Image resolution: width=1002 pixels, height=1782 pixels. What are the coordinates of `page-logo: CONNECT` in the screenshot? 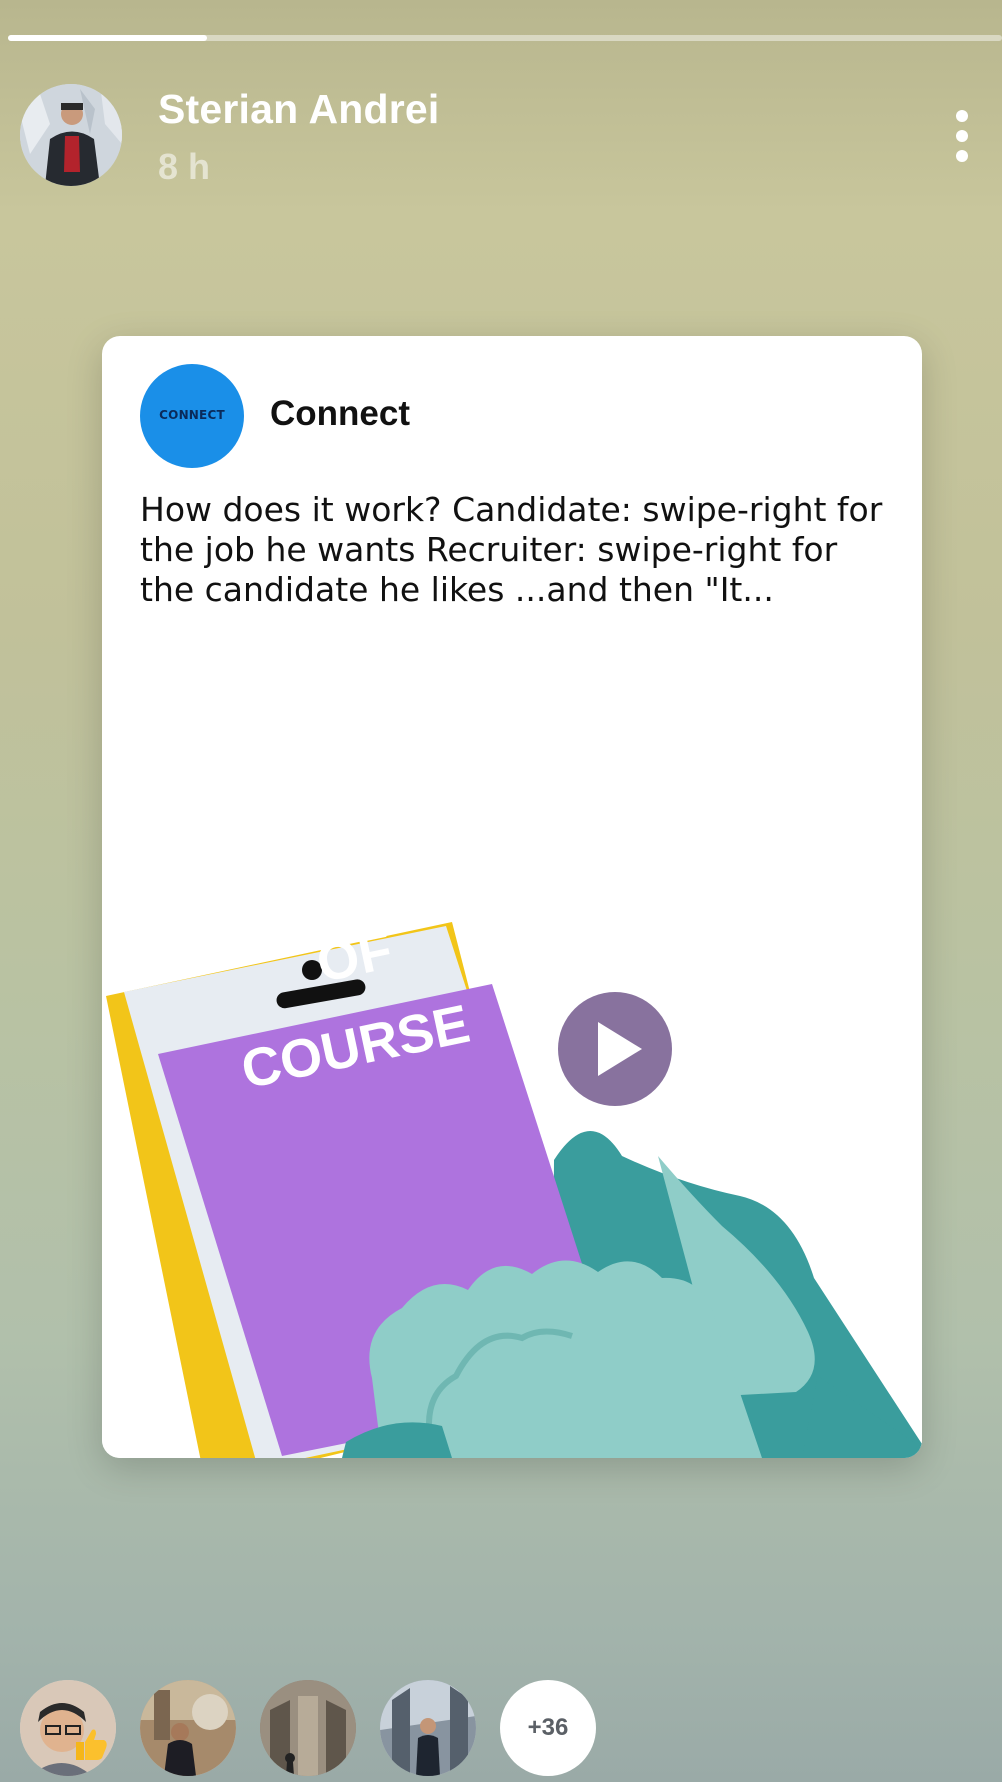 It's located at (192, 416).